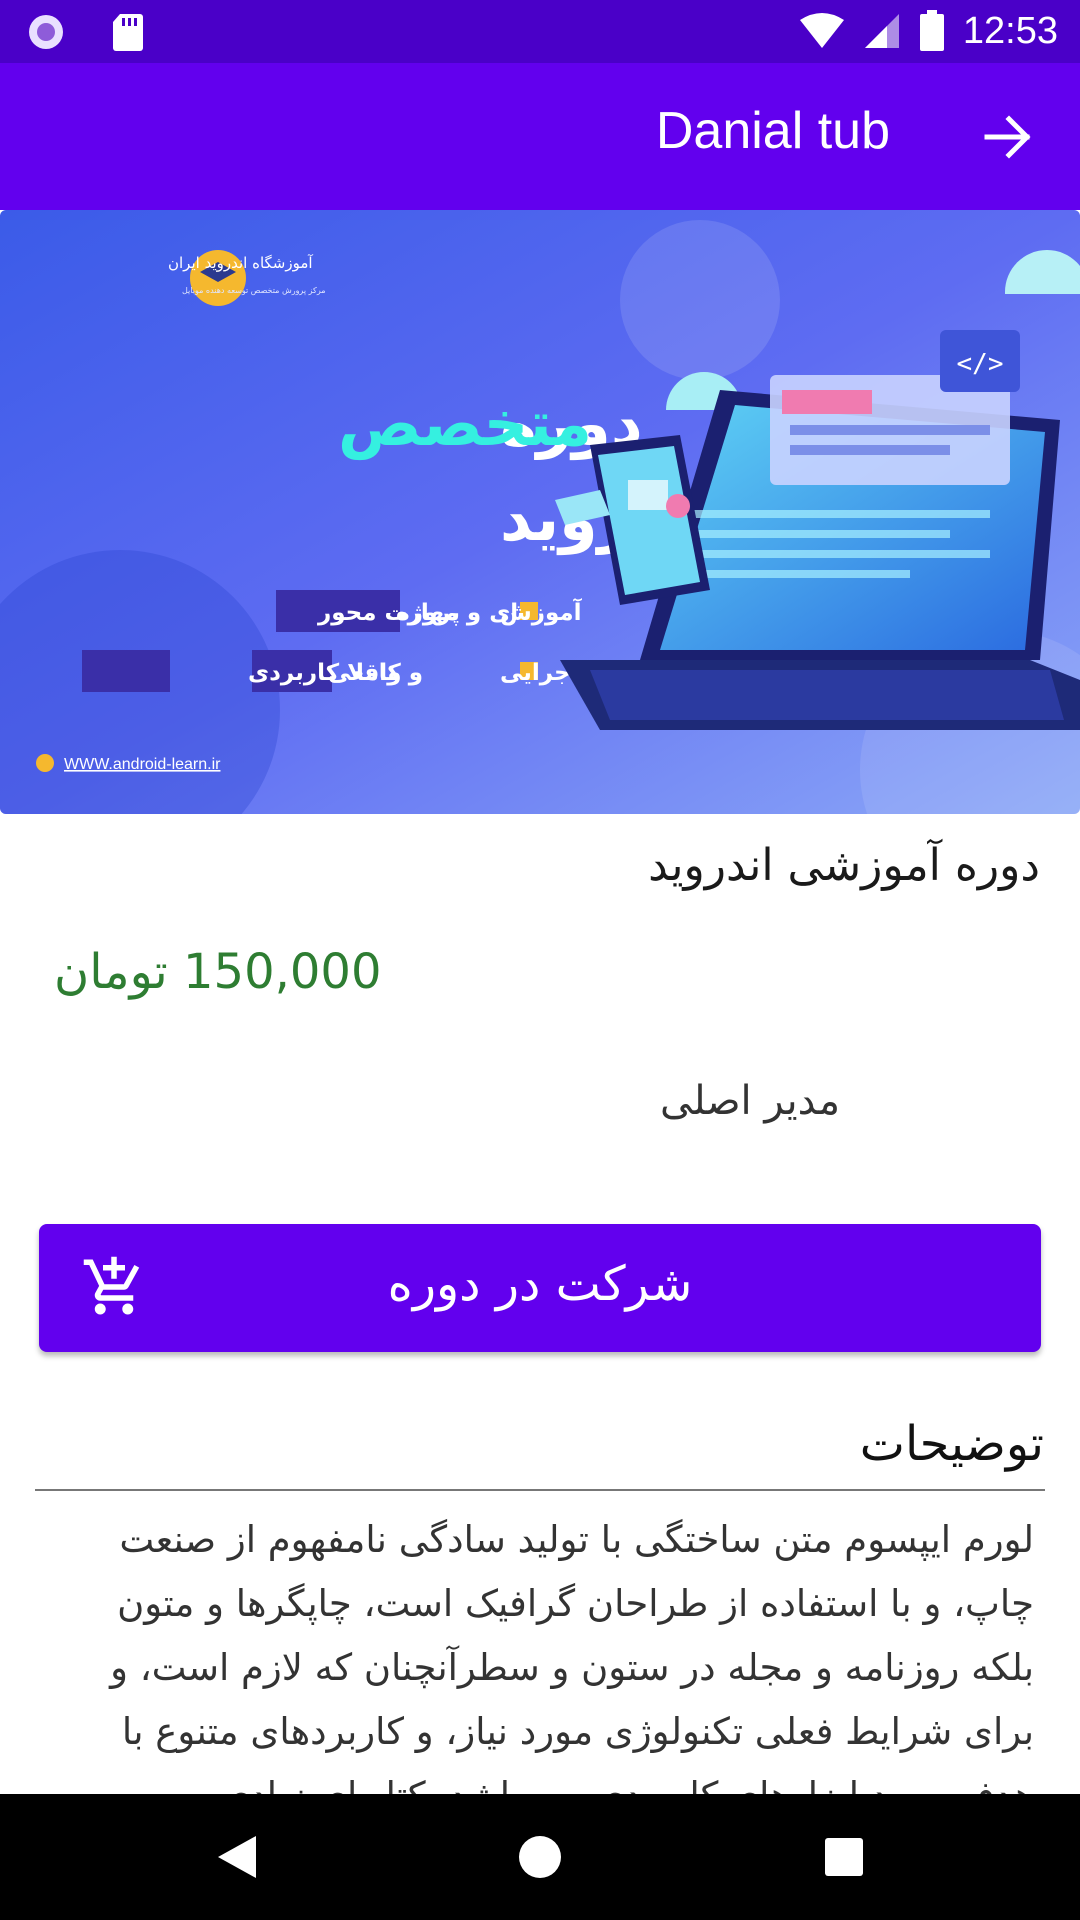 This screenshot has height=1920, width=1080. I want to click on back-triangle-icon, so click(237, 1857).